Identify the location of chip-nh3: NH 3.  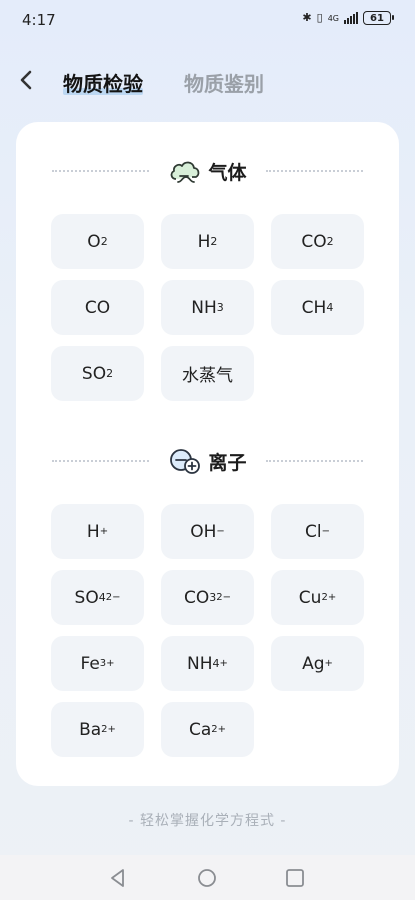
(207, 307).